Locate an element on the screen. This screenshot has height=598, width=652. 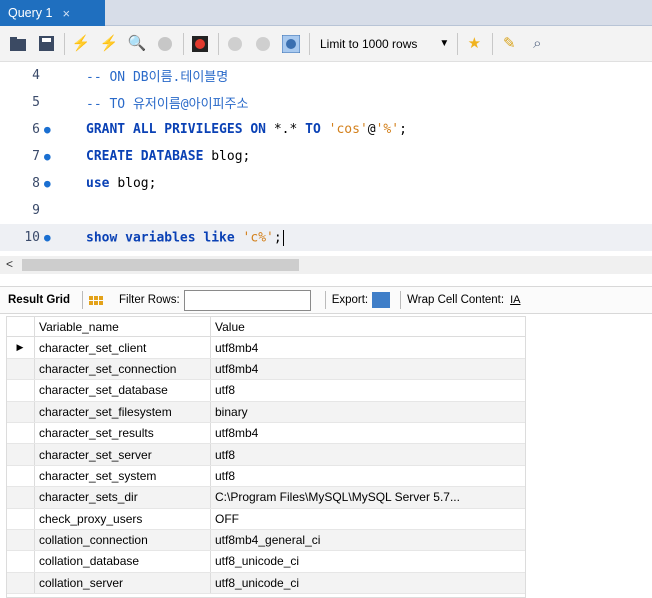
query-toolbar: ⚡ ⚡ 🔍 Limit to 1000 rows ▼ ★ ✎ ⌕ is located at coordinates (326, 44).